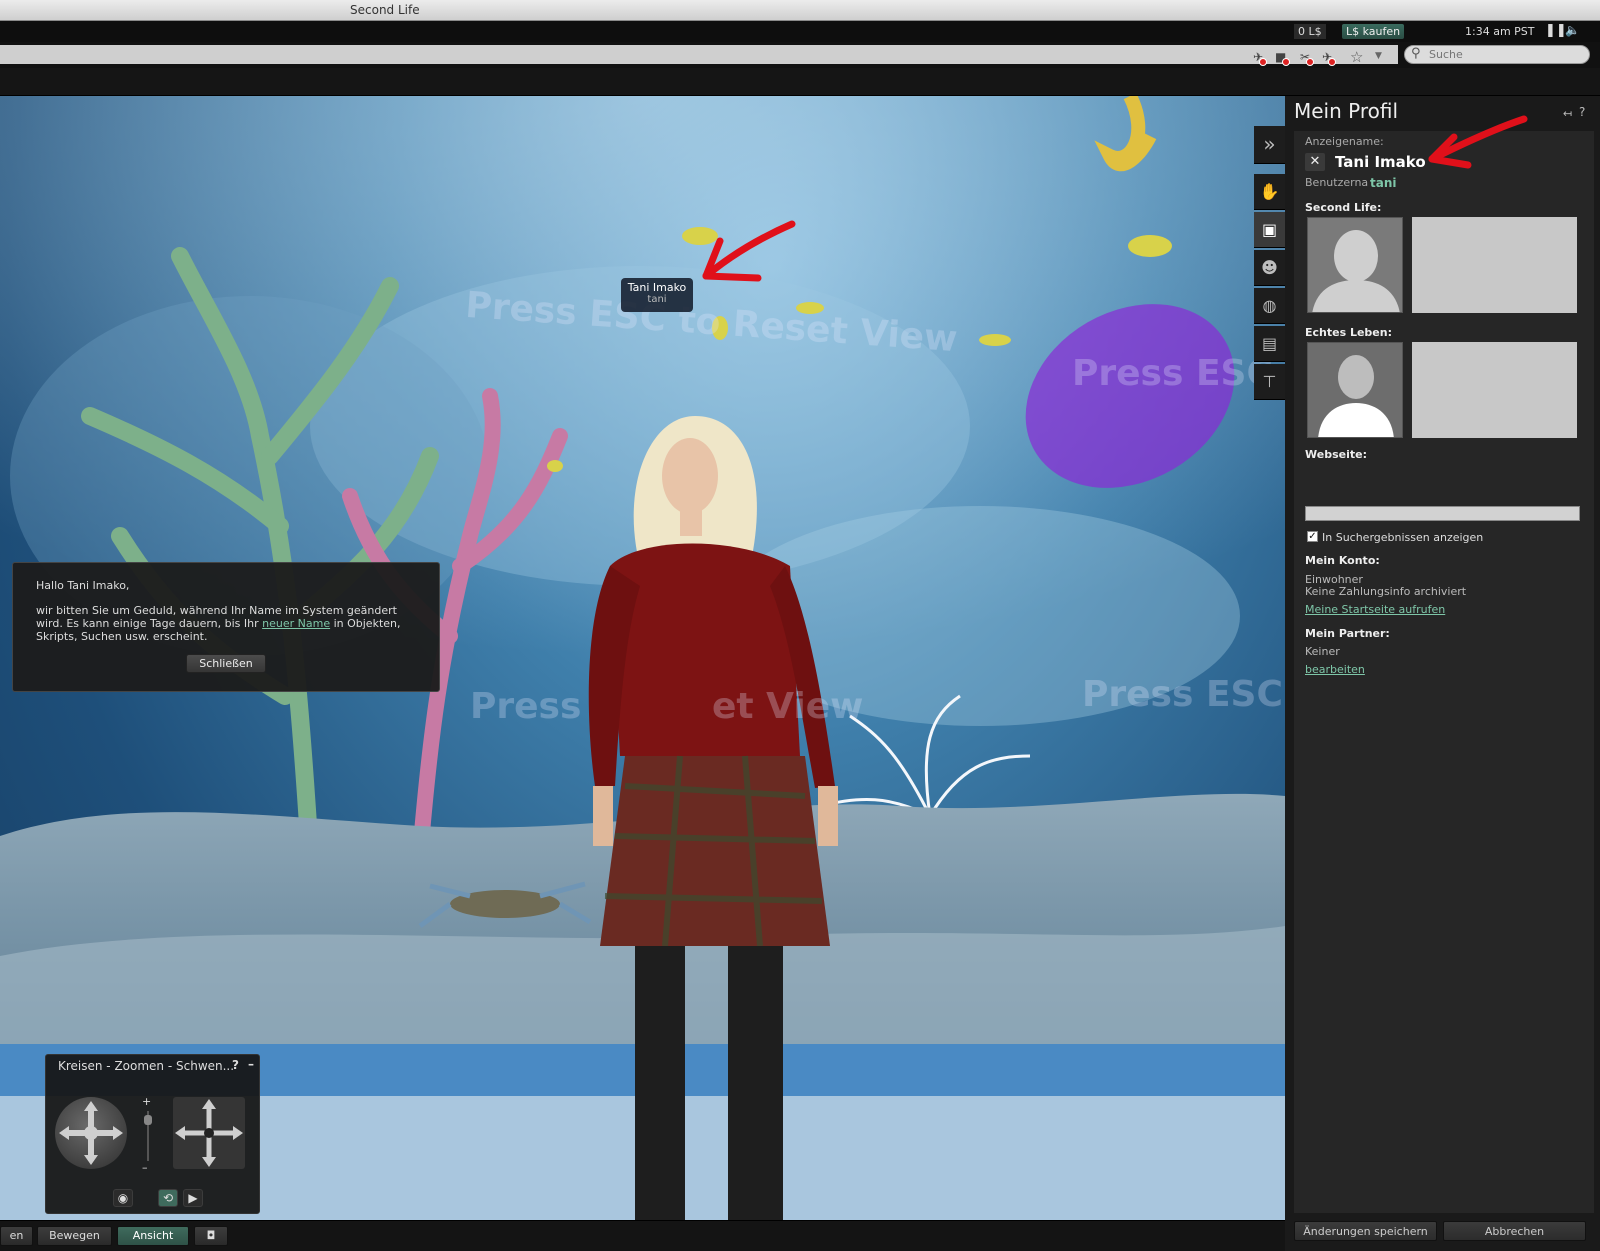 The width and height of the screenshot is (1600, 1251). What do you see at coordinates (800, 10) in the screenshot?
I see `window-title-bar: Second Life` at bounding box center [800, 10].